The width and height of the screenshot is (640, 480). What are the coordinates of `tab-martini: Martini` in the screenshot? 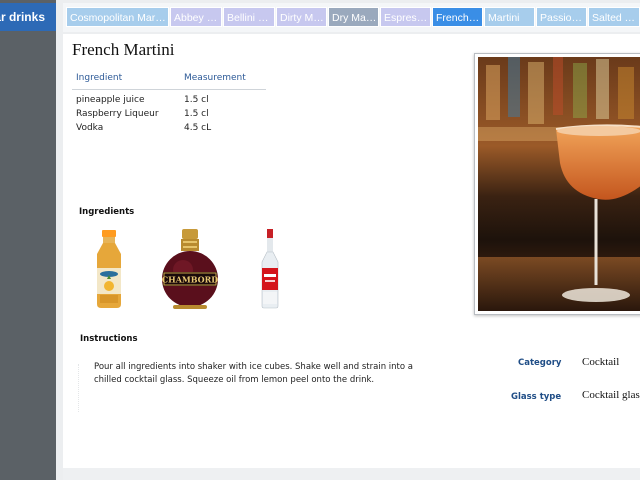 It's located at (509, 17).